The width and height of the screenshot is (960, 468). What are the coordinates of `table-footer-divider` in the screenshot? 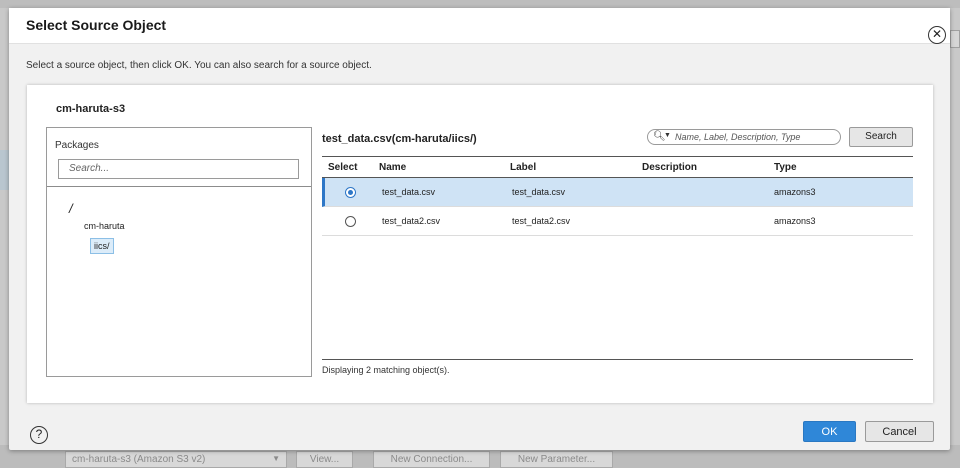 It's located at (617, 359).